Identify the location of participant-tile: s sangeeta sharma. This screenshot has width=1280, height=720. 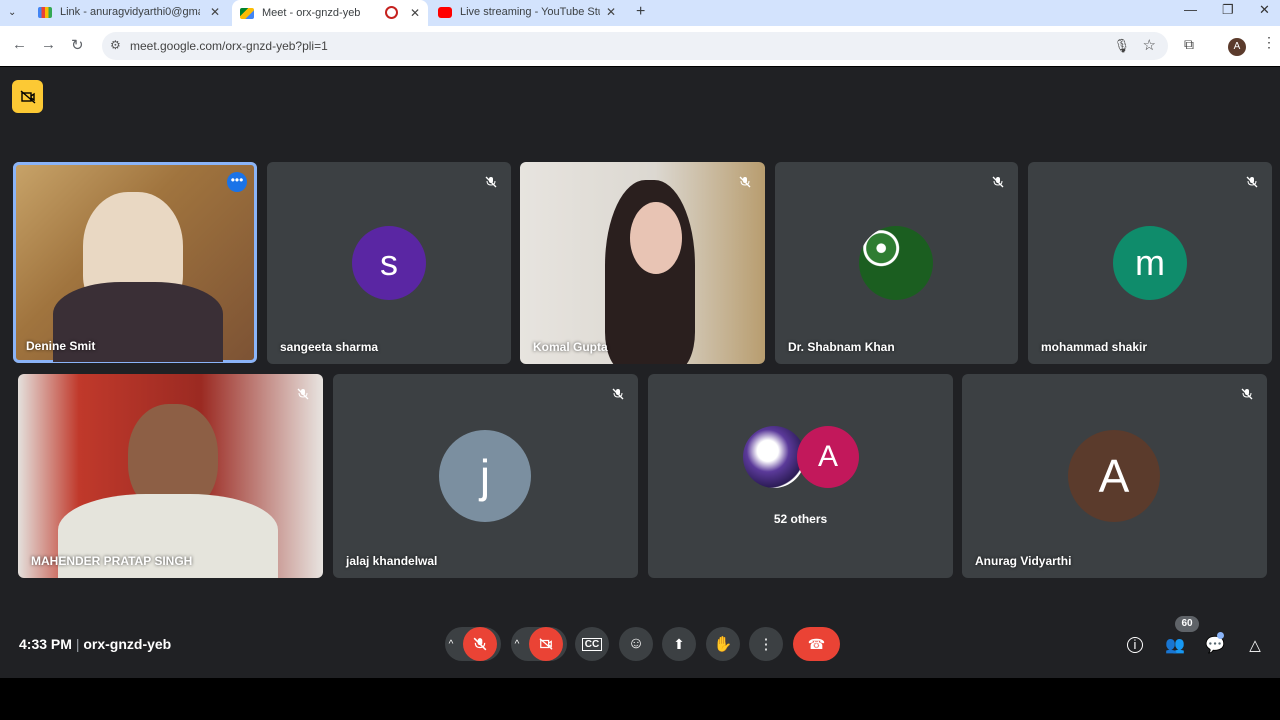
(389, 263).